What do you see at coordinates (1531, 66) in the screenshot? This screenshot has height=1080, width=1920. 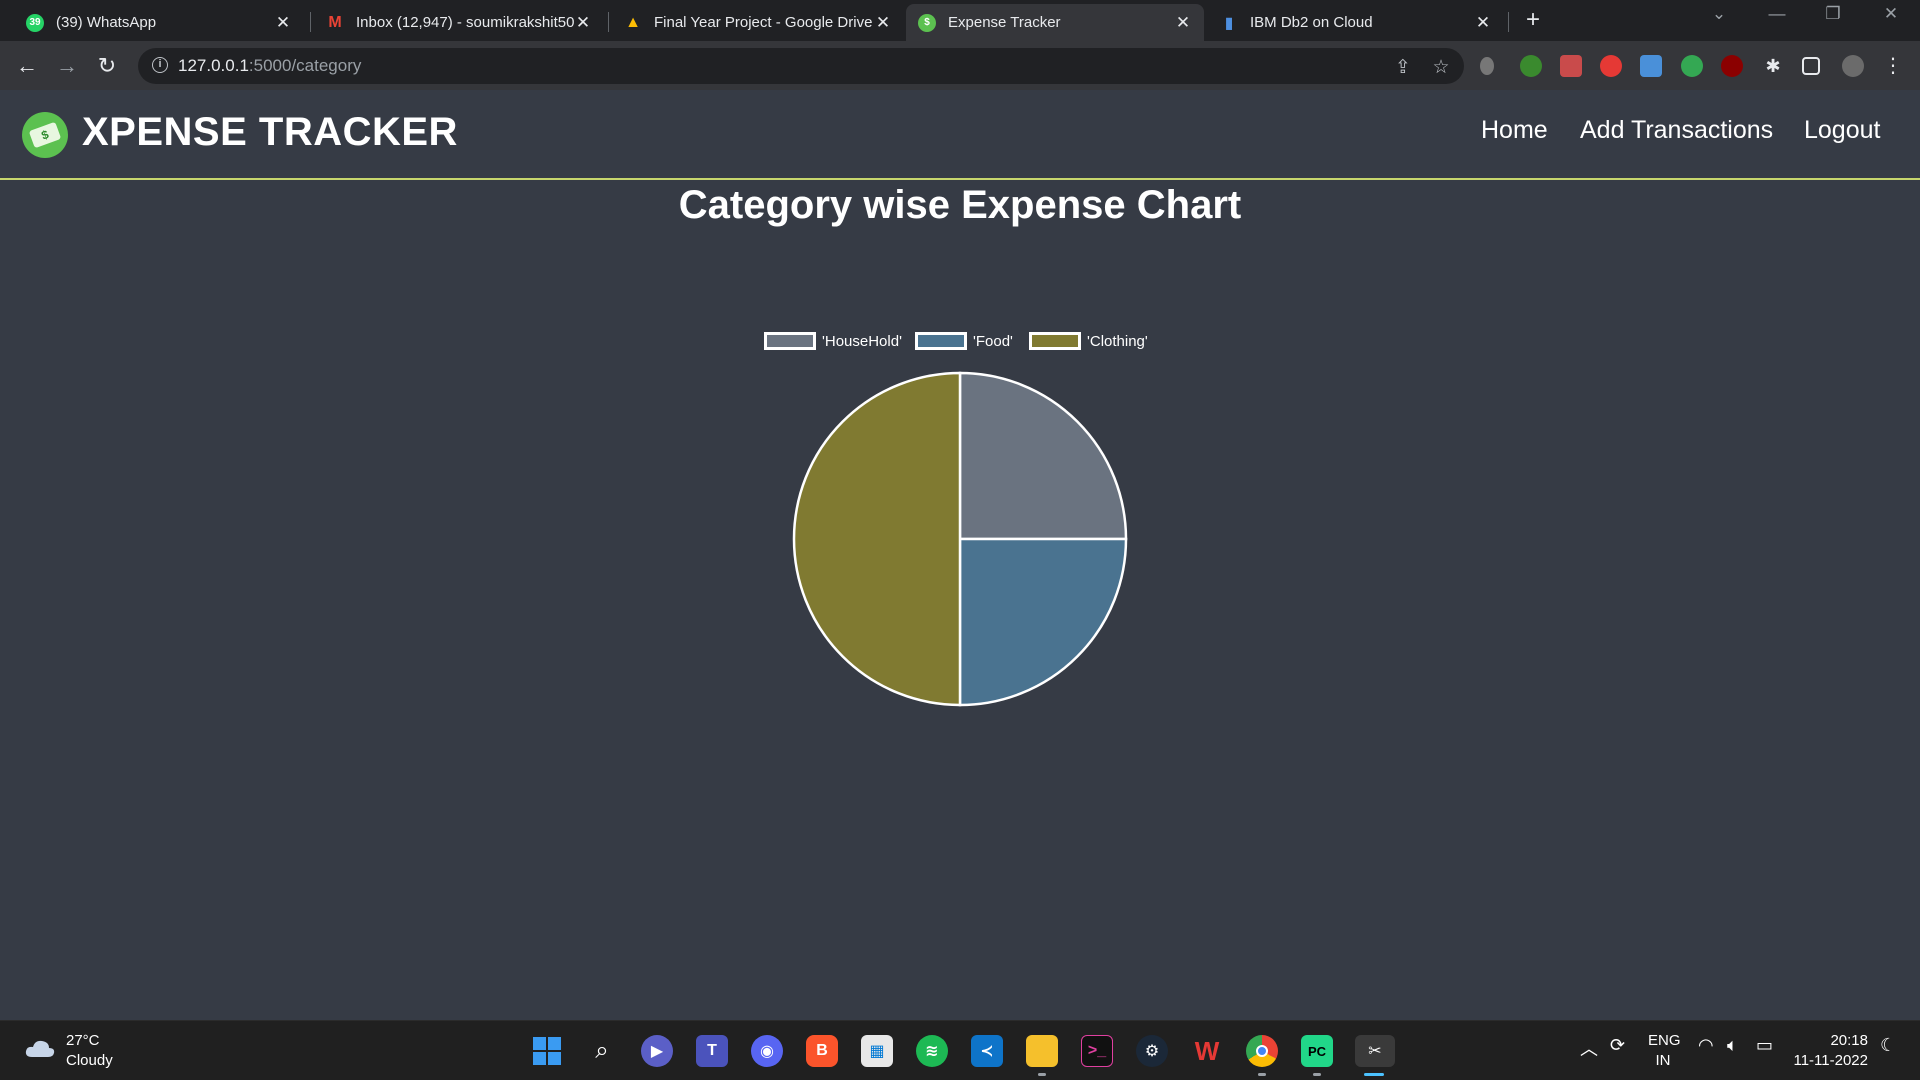 I see `extension-tree-icon` at bounding box center [1531, 66].